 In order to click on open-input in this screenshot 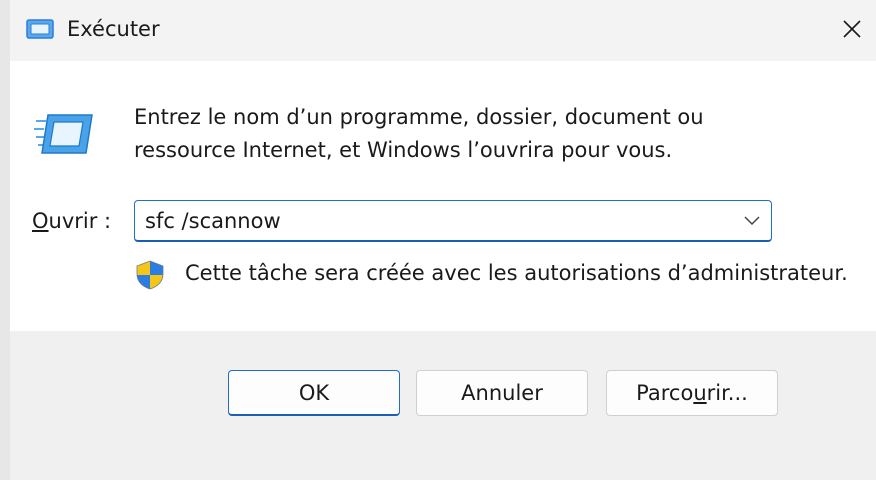, I will do `click(440, 221)`.